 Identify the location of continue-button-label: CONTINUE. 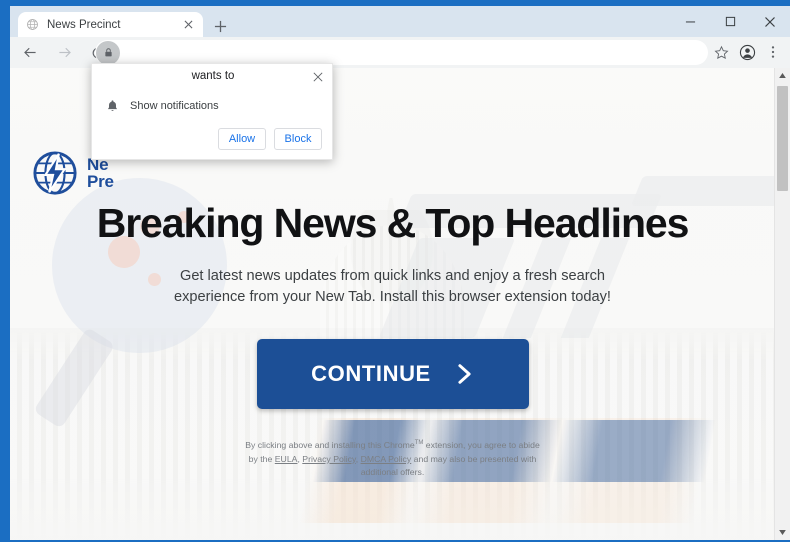
(371, 374).